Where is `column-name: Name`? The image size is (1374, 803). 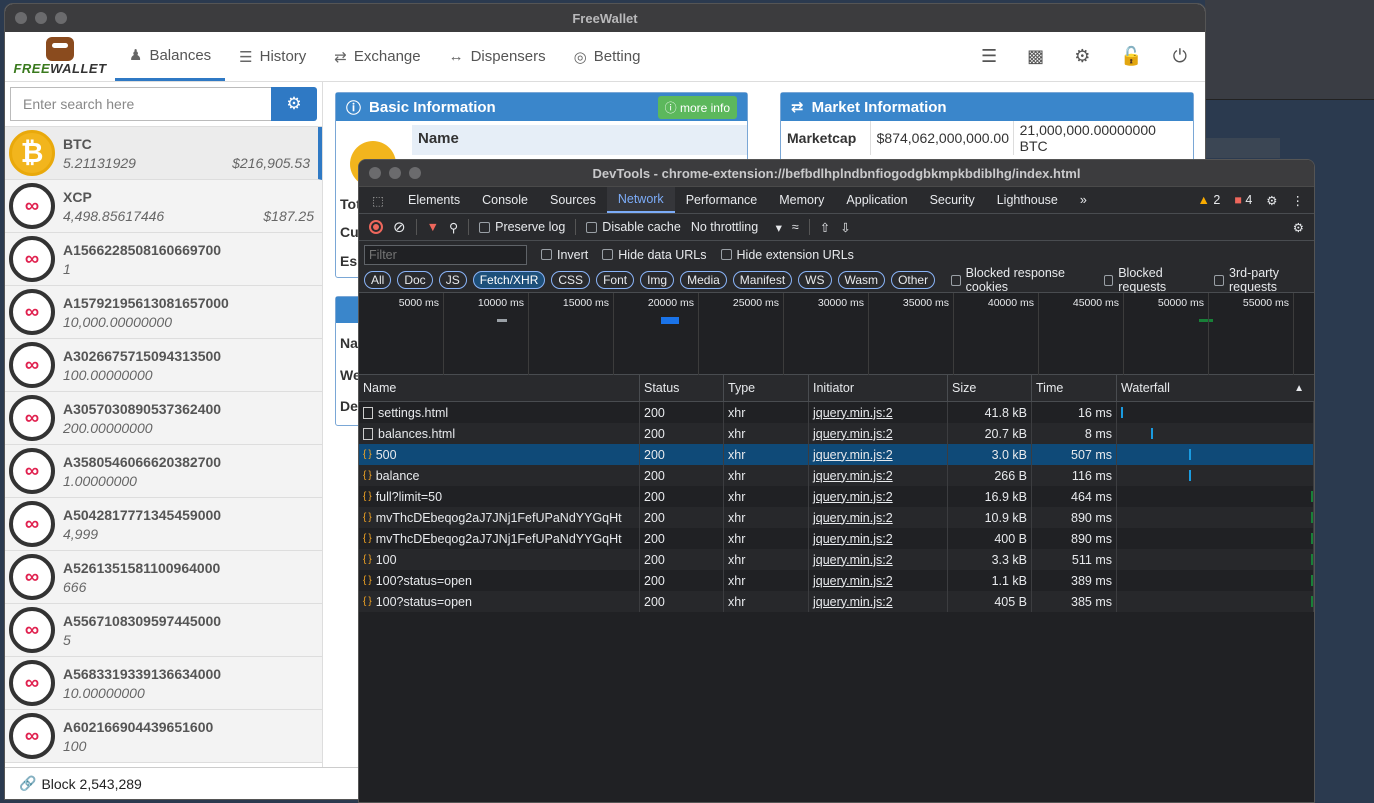
column-name: Name is located at coordinates (499, 388).